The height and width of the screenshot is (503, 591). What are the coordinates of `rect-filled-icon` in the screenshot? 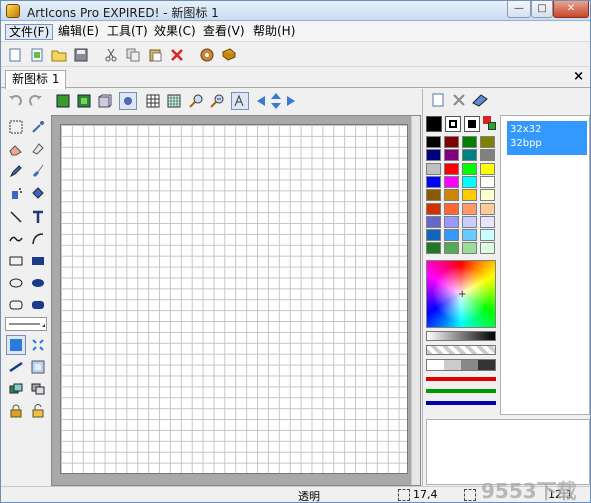 It's located at (38, 261).